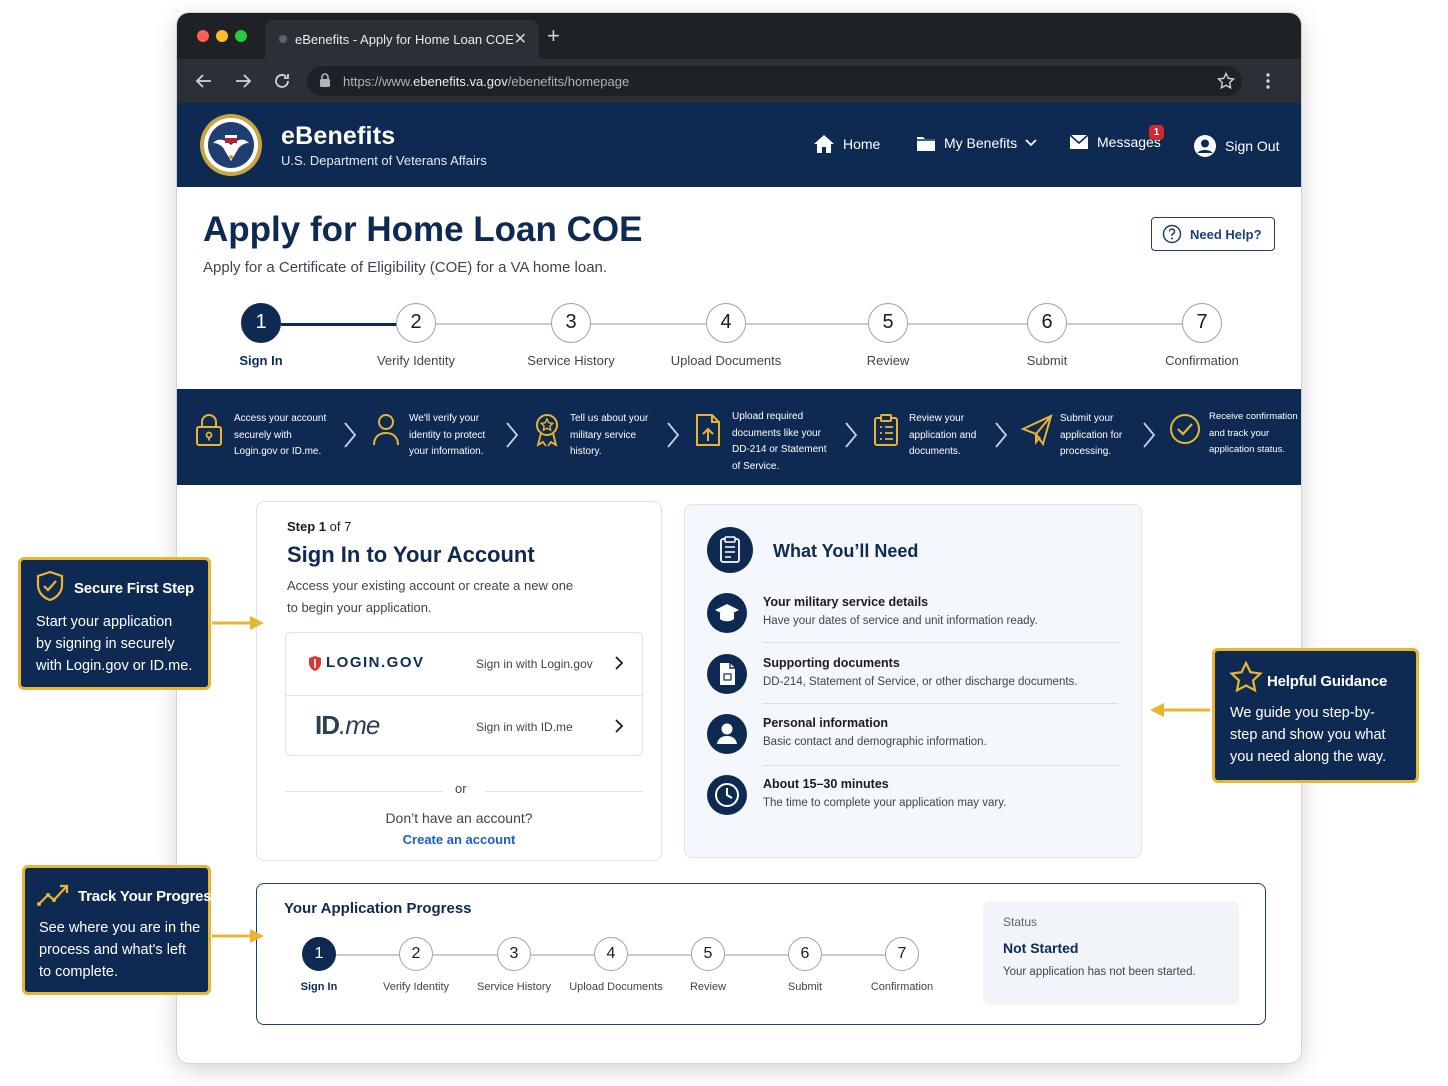 This screenshot has width=1448, height=1086. Describe the element at coordinates (553, 36) in the screenshot. I see `new-tab-icon: +` at that location.